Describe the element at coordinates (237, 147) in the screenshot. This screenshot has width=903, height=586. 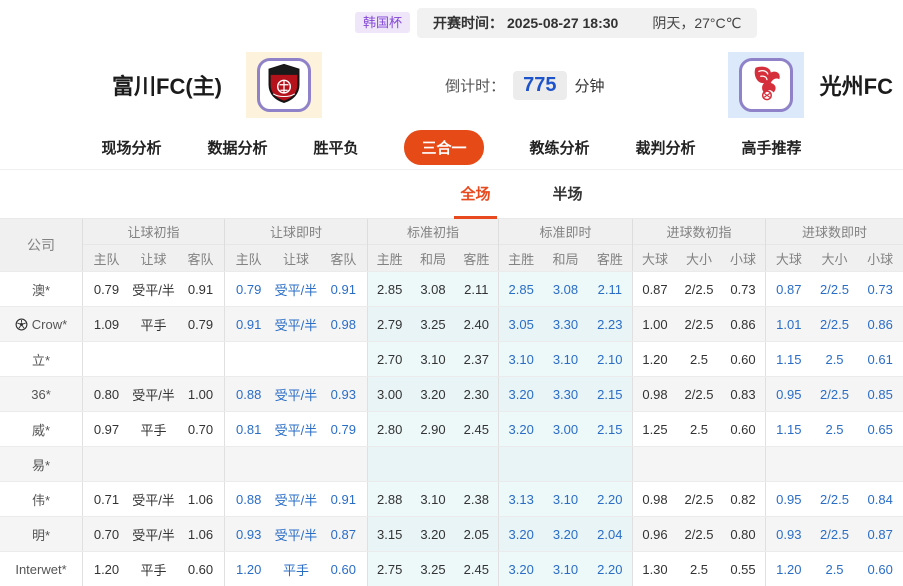
I see `nav-tab-2: 数据分析` at that location.